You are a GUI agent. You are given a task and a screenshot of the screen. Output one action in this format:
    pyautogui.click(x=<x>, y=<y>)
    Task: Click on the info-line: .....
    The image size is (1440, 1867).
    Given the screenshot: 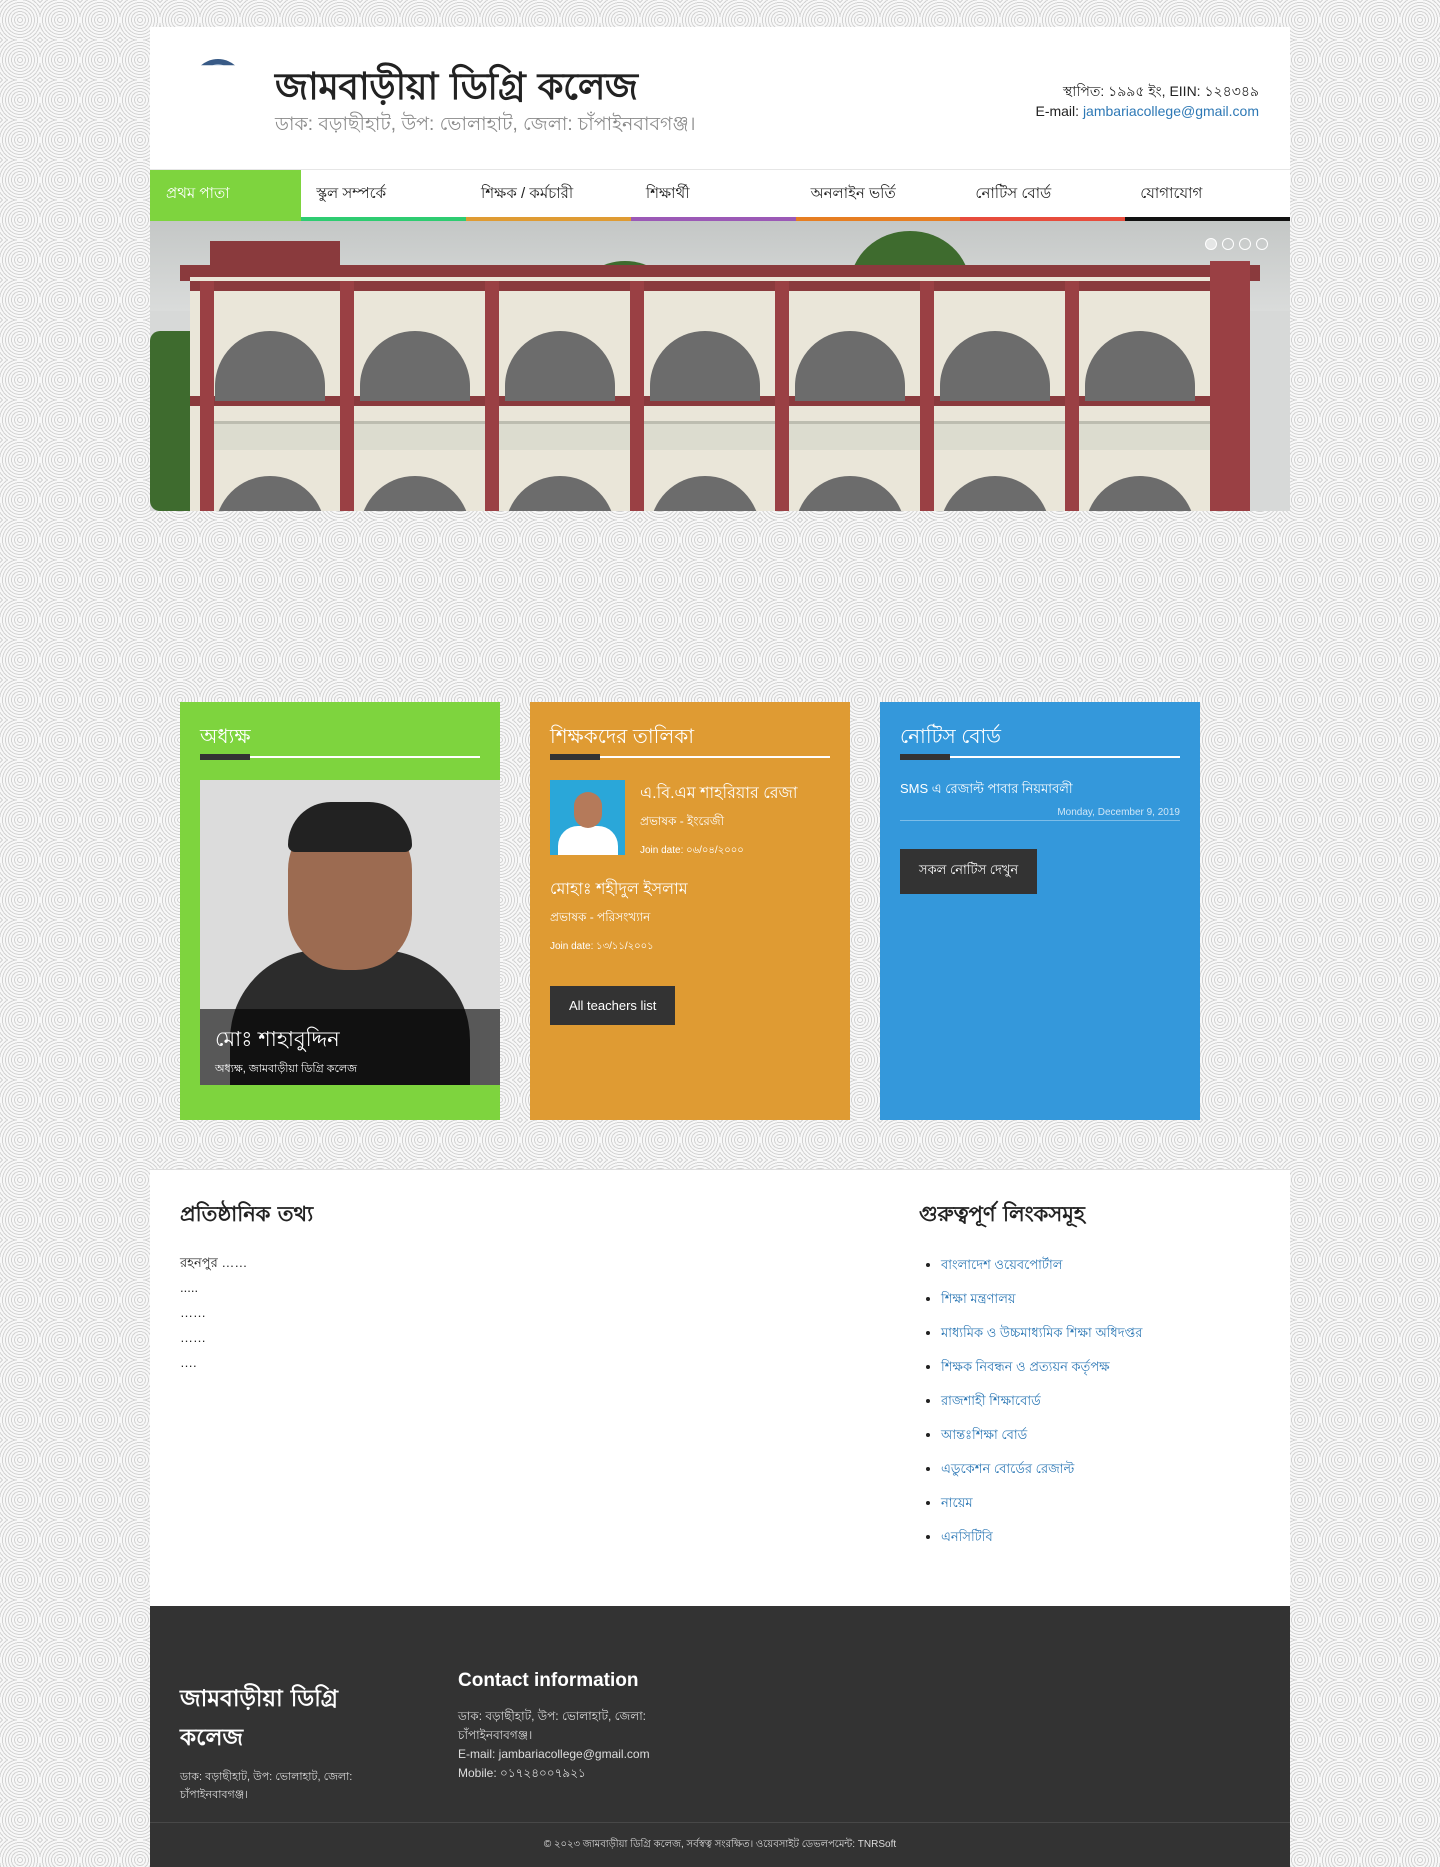 What is the action you would take?
    pyautogui.click(x=189, y=1287)
    